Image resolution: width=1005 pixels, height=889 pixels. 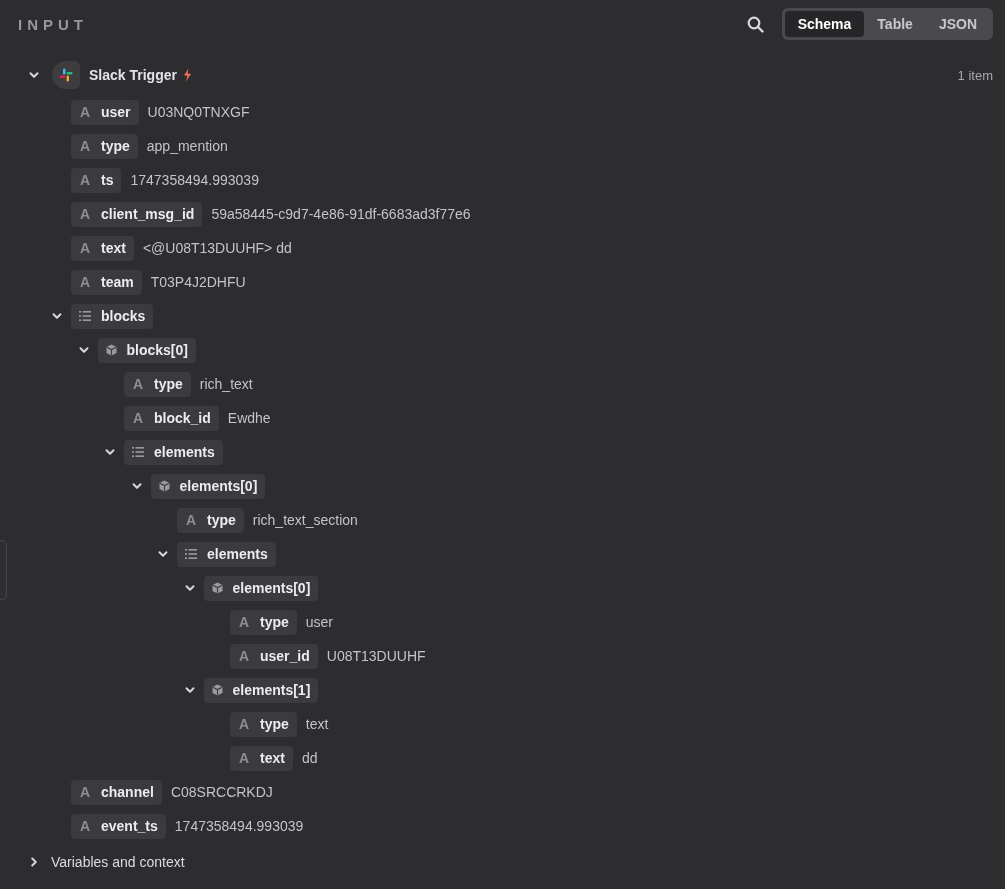 What do you see at coordinates (127, 792) in the screenshot?
I see `field-key: channel` at bounding box center [127, 792].